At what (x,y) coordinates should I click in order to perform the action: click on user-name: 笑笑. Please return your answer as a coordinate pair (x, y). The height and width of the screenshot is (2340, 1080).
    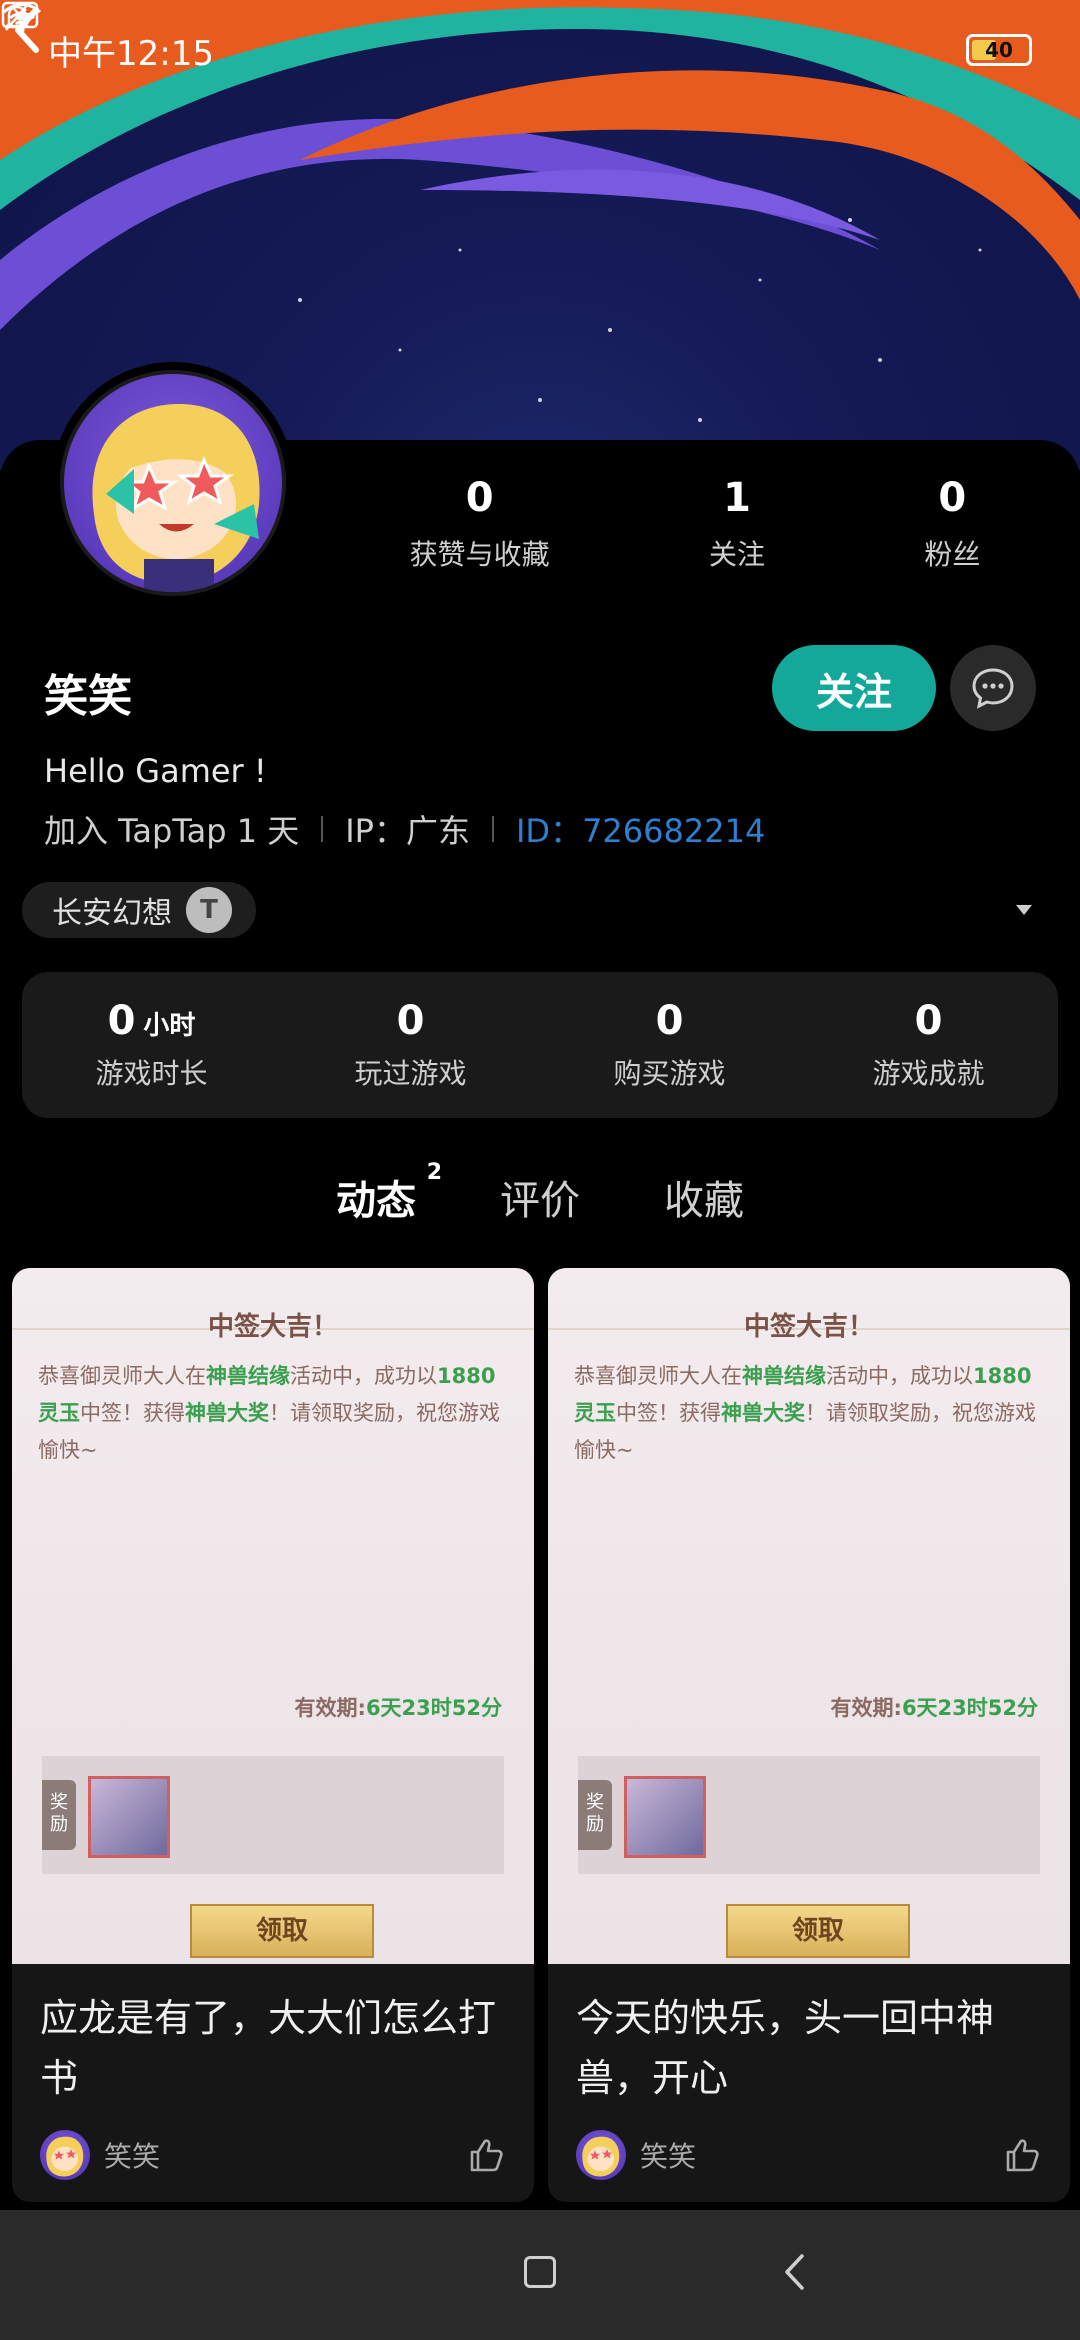
    Looking at the image, I should click on (88, 696).